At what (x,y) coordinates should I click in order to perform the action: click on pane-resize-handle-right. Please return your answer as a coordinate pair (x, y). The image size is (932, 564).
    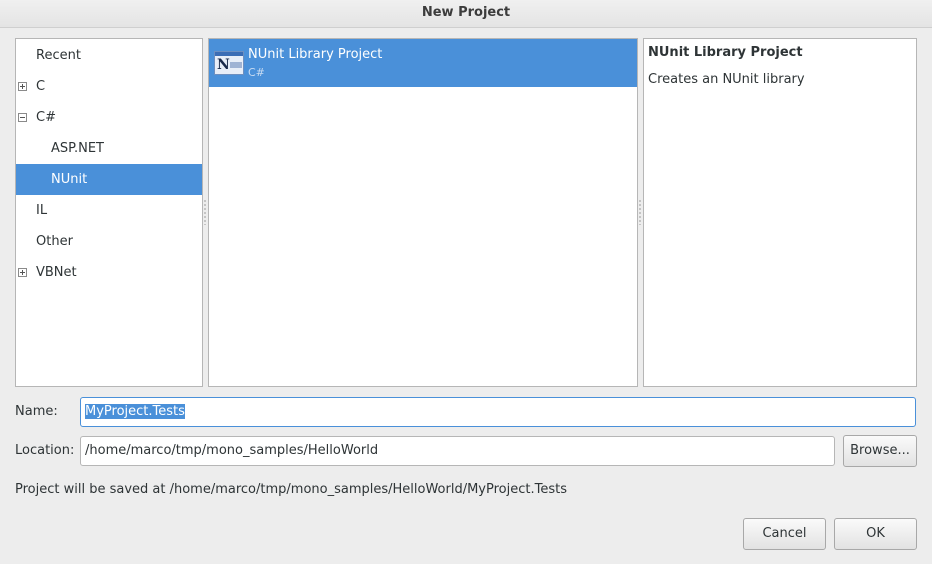
    Looking at the image, I should click on (640, 212).